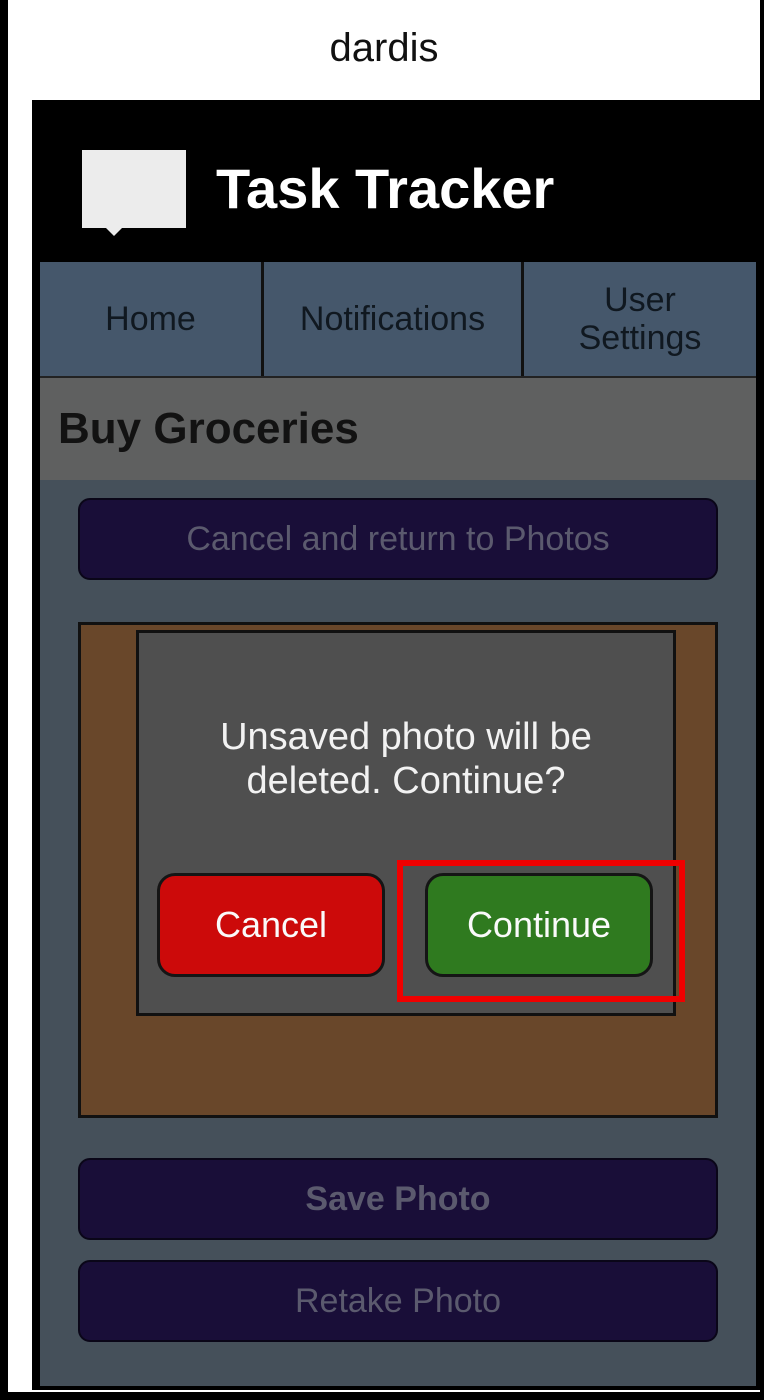 The image size is (764, 1400). Describe the element at coordinates (398, 539) in the screenshot. I see `cancel-return-to-photos-button: Cancel and return to Photos` at that location.